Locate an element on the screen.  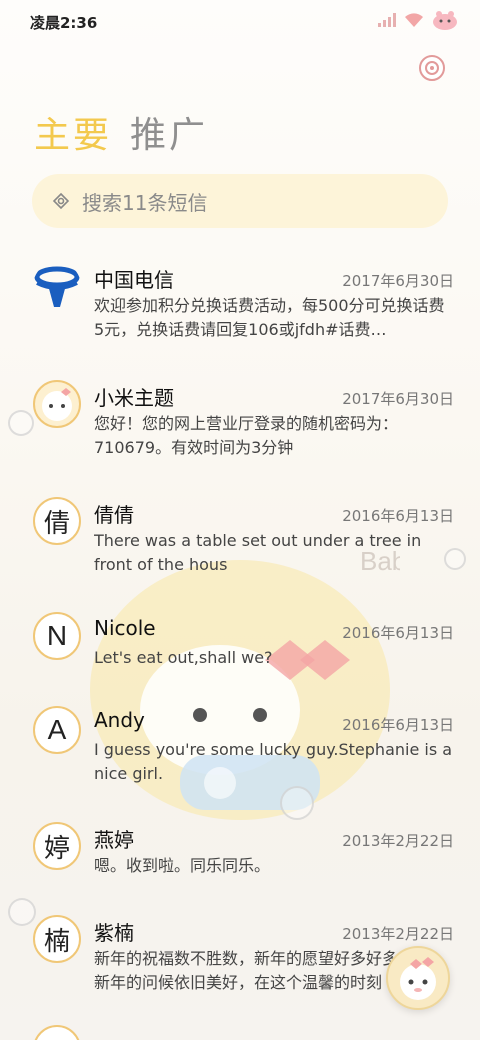
thread-preview: 新年的祝福数不胜数，新年的愿望好多好多，新年的问候依旧美好，在这个温馨的时刻 is located at coordinates (254, 970).